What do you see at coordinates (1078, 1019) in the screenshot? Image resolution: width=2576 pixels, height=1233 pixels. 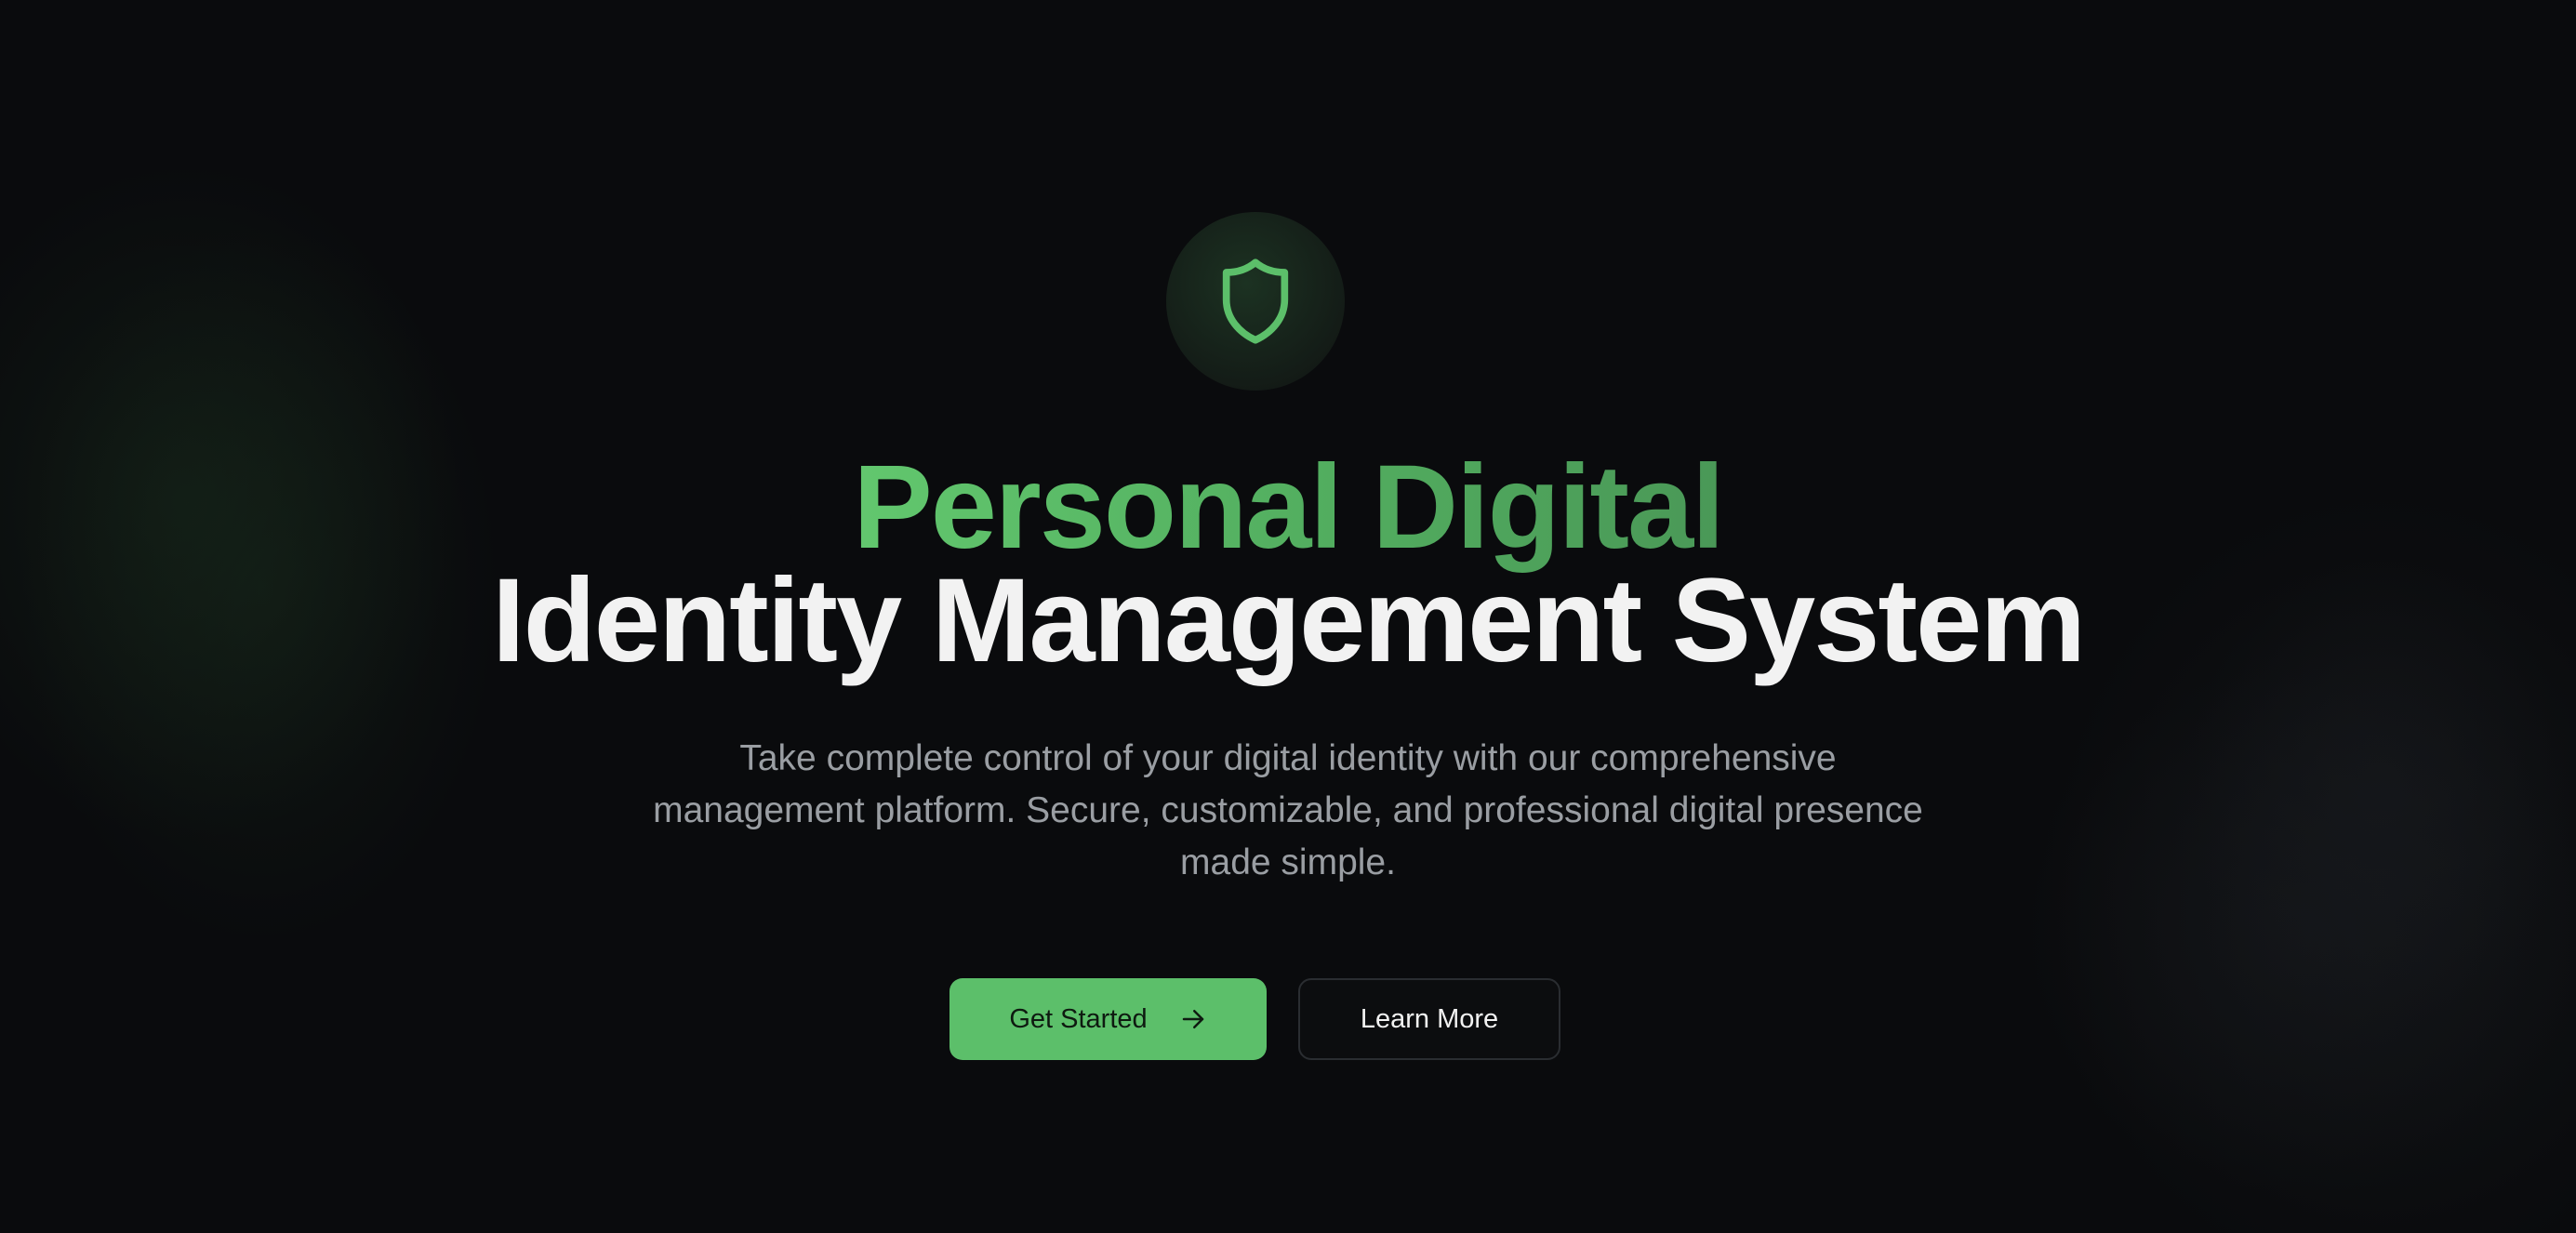 I see `get-started-label: Get Started` at bounding box center [1078, 1019].